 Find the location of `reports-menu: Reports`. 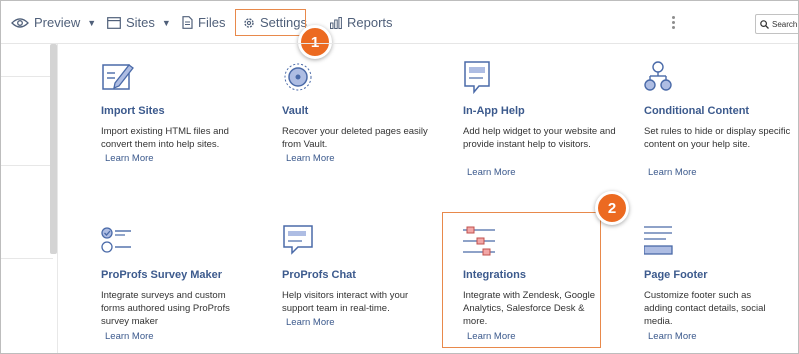

reports-menu: Reports is located at coordinates (361, 22).